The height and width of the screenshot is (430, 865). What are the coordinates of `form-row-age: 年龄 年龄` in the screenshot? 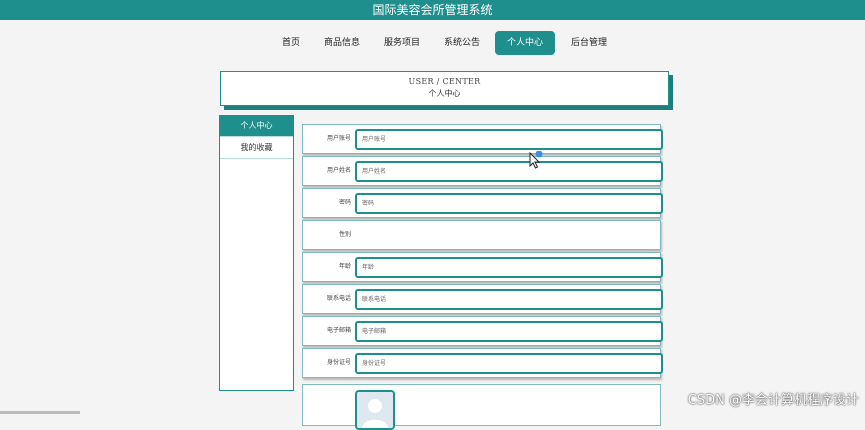 It's located at (482, 267).